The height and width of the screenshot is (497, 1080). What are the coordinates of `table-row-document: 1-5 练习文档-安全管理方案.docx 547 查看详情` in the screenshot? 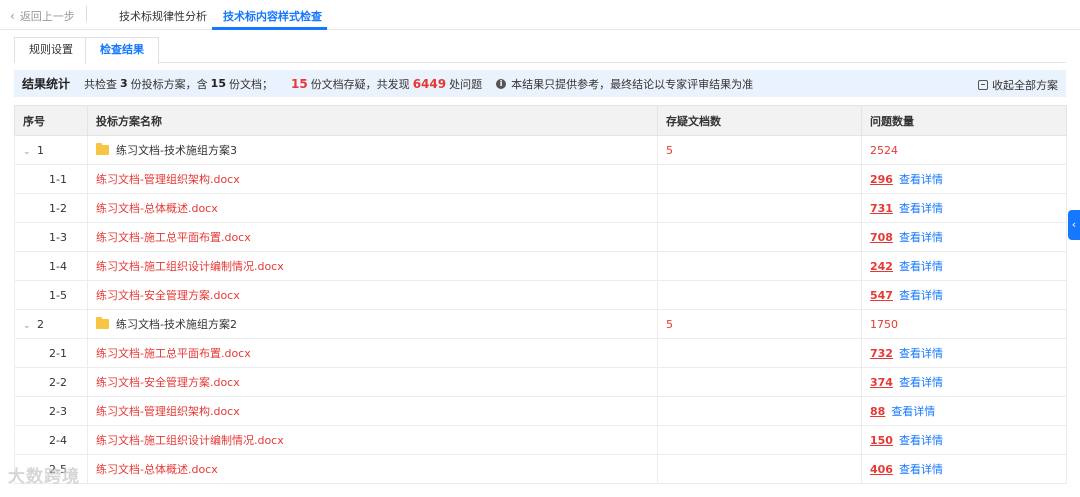 It's located at (540, 295).